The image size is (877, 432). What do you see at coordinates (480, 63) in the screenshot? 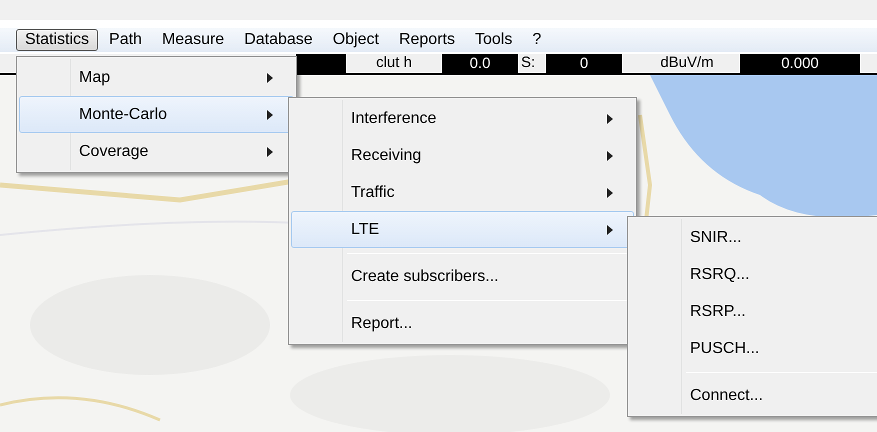
I see `value-field: 0.0` at bounding box center [480, 63].